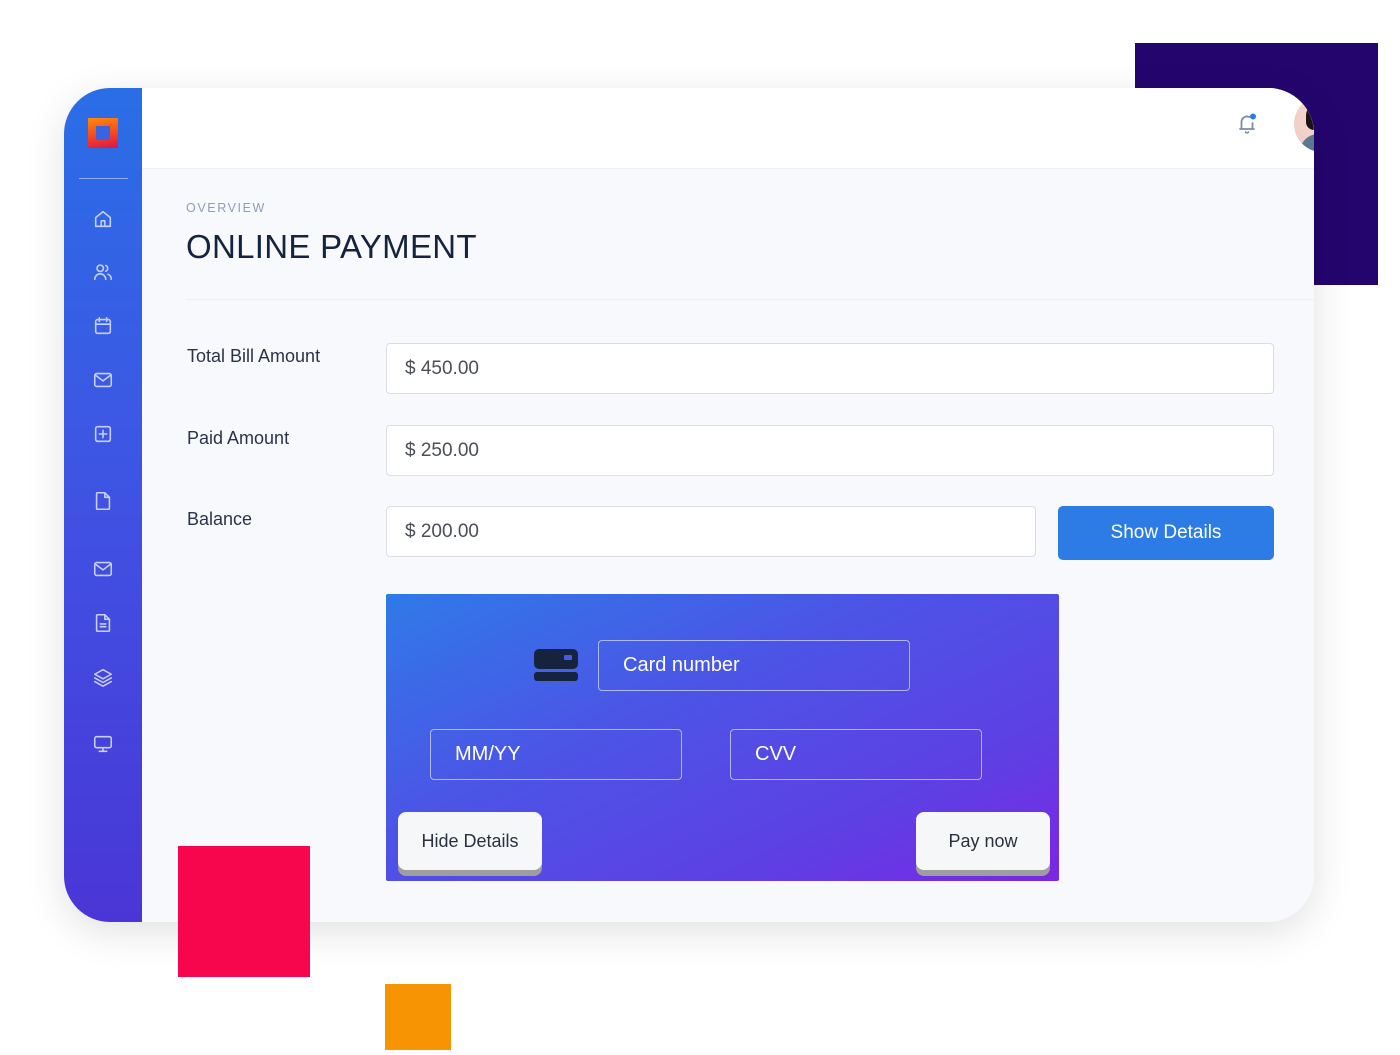  I want to click on page-overline: OVERVIEW, so click(226, 208).